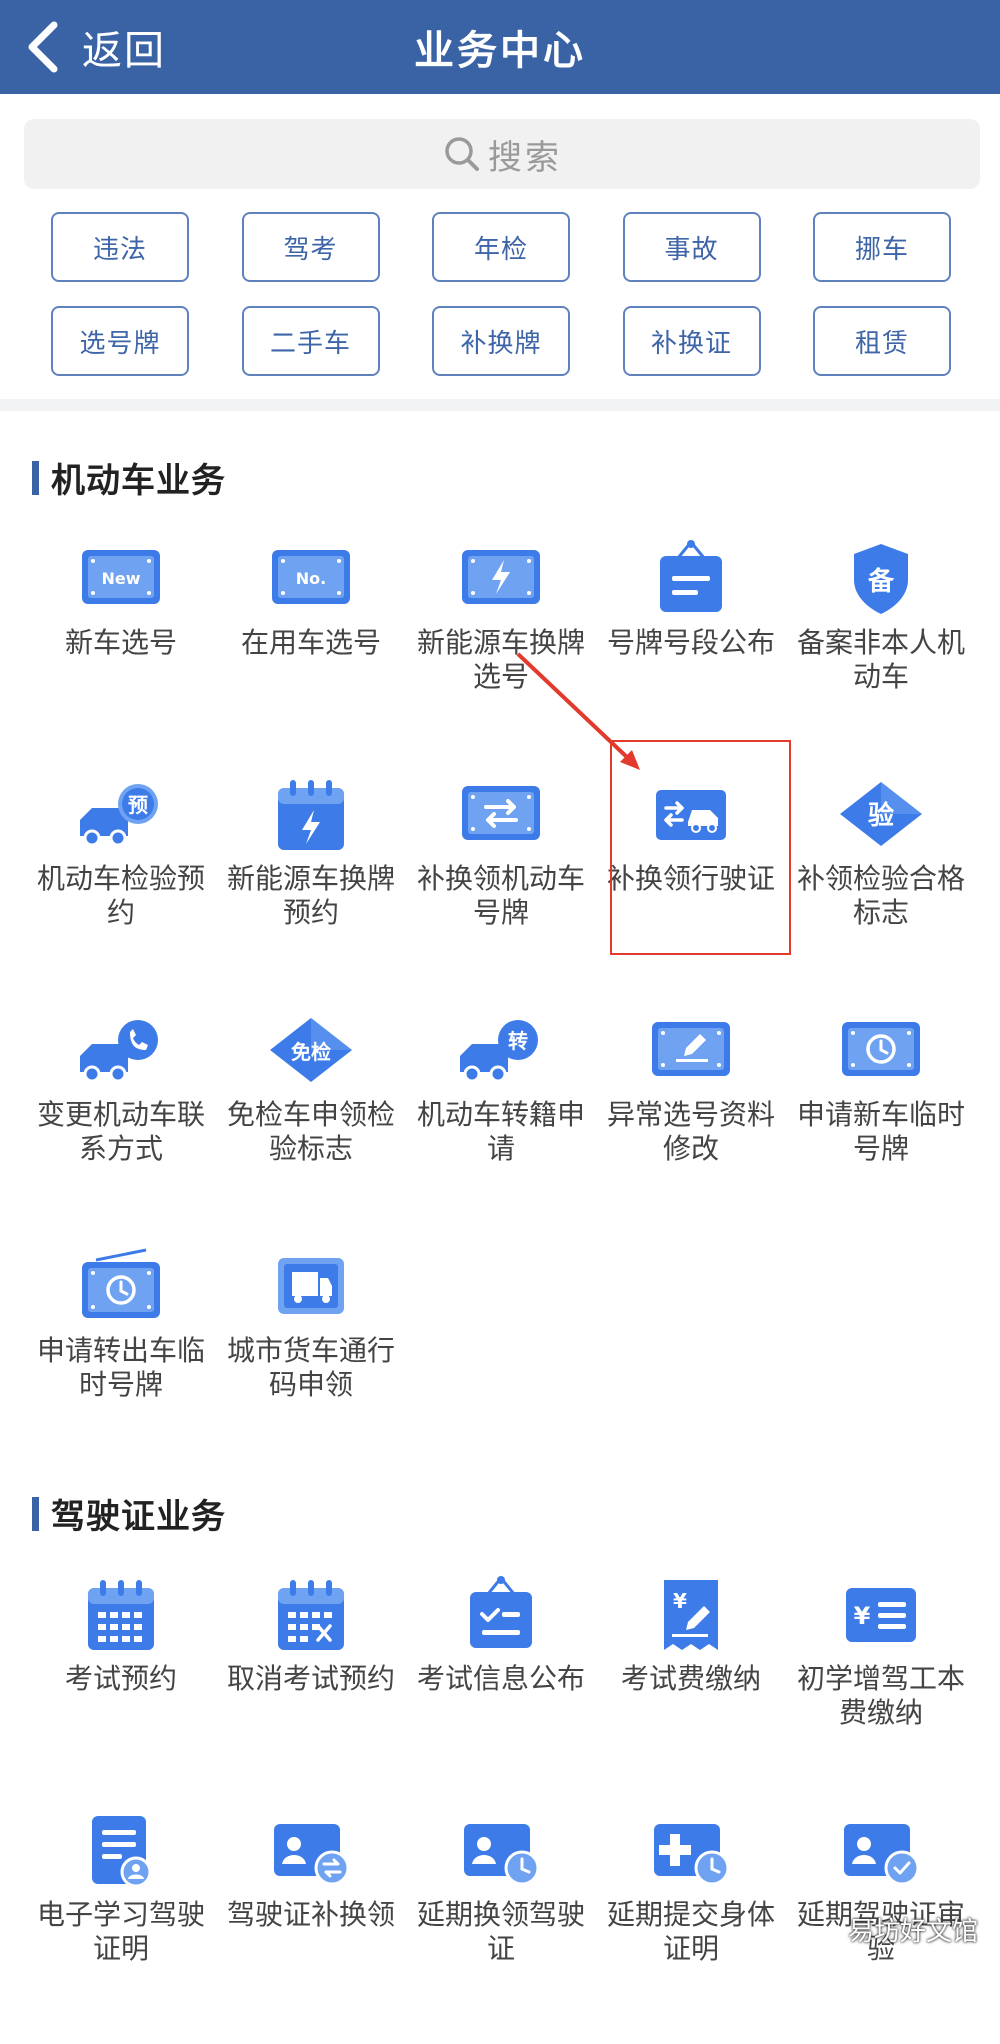 Image resolution: width=1000 pixels, height=2044 pixels. Describe the element at coordinates (310, 1131) in the screenshot. I see `service-label: 免检车申领检验标志` at that location.